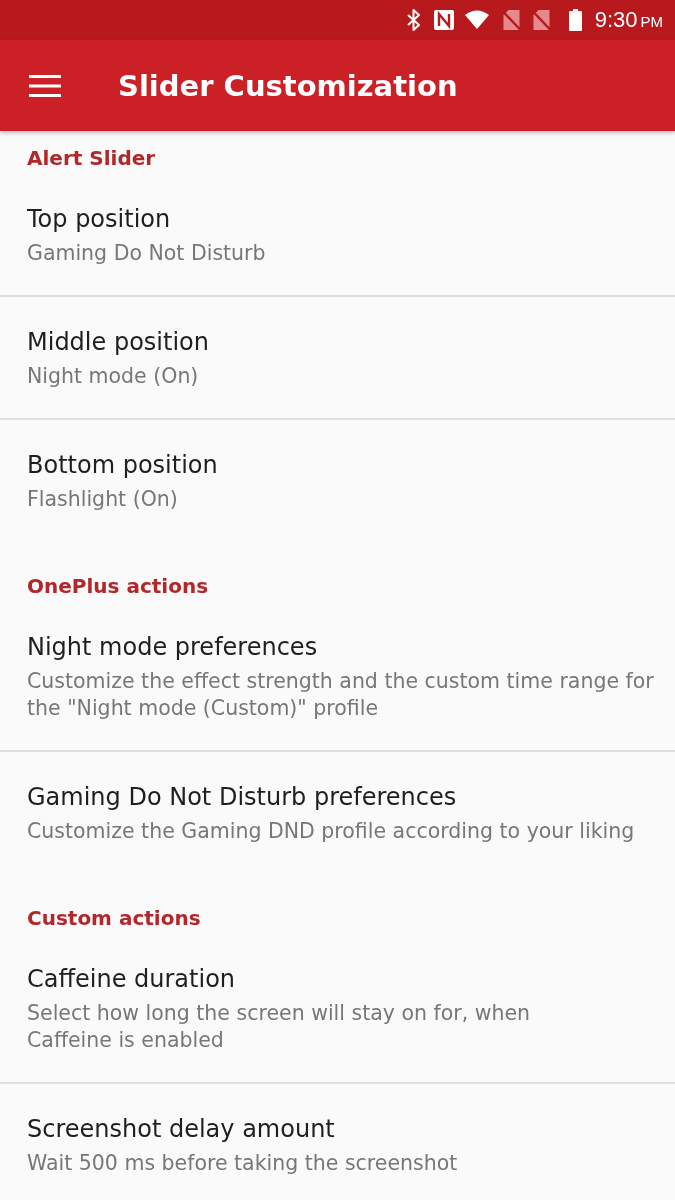 This screenshot has height=1200, width=675. I want to click on section-header: Alert Slider, so click(91, 158).